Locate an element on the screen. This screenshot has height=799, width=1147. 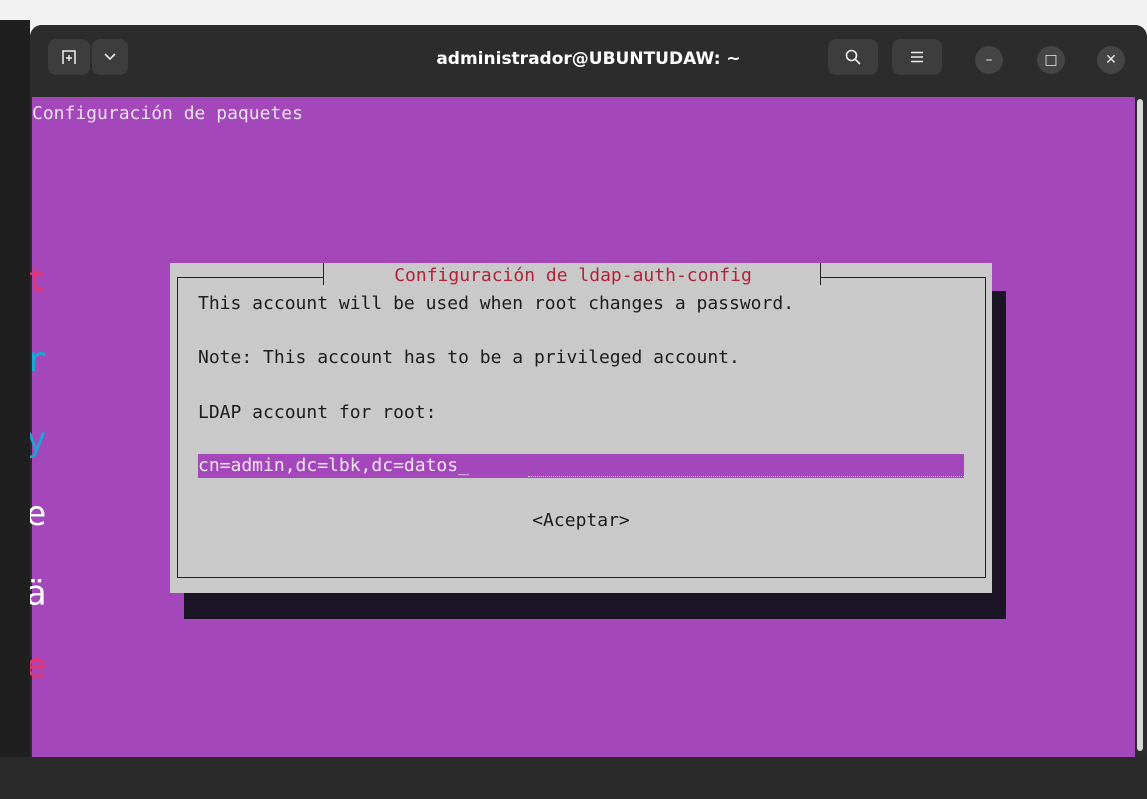
edge-glyph: ä is located at coordinates (38, 594).